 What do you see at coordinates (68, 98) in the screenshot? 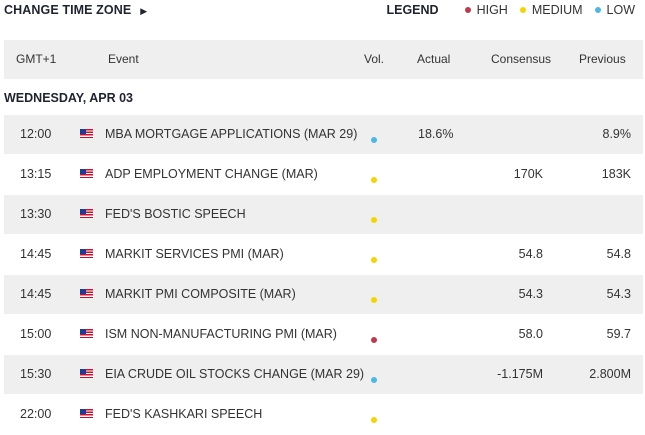
I see `date-heading: WEDNESDAY, APR 03` at bounding box center [68, 98].